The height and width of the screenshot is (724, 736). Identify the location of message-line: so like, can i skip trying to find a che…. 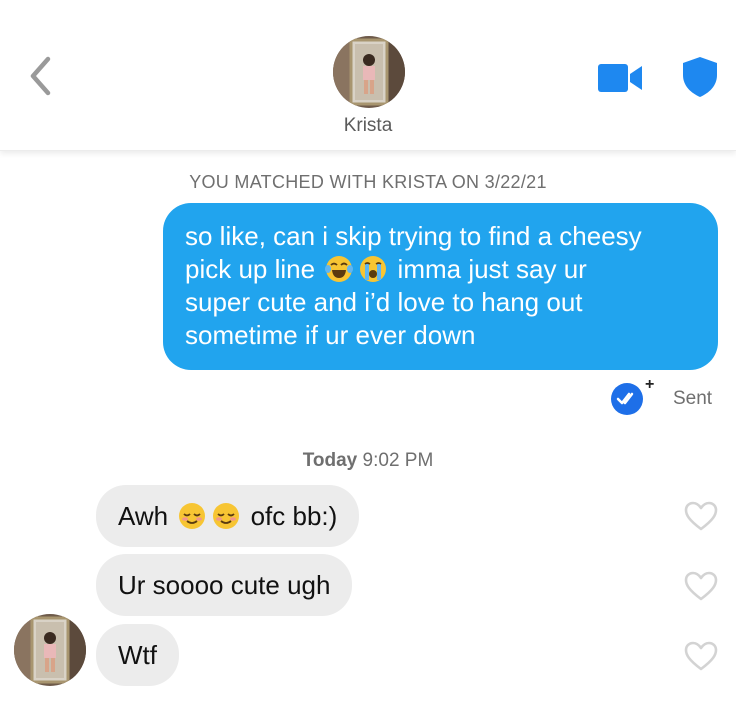
(413, 236).